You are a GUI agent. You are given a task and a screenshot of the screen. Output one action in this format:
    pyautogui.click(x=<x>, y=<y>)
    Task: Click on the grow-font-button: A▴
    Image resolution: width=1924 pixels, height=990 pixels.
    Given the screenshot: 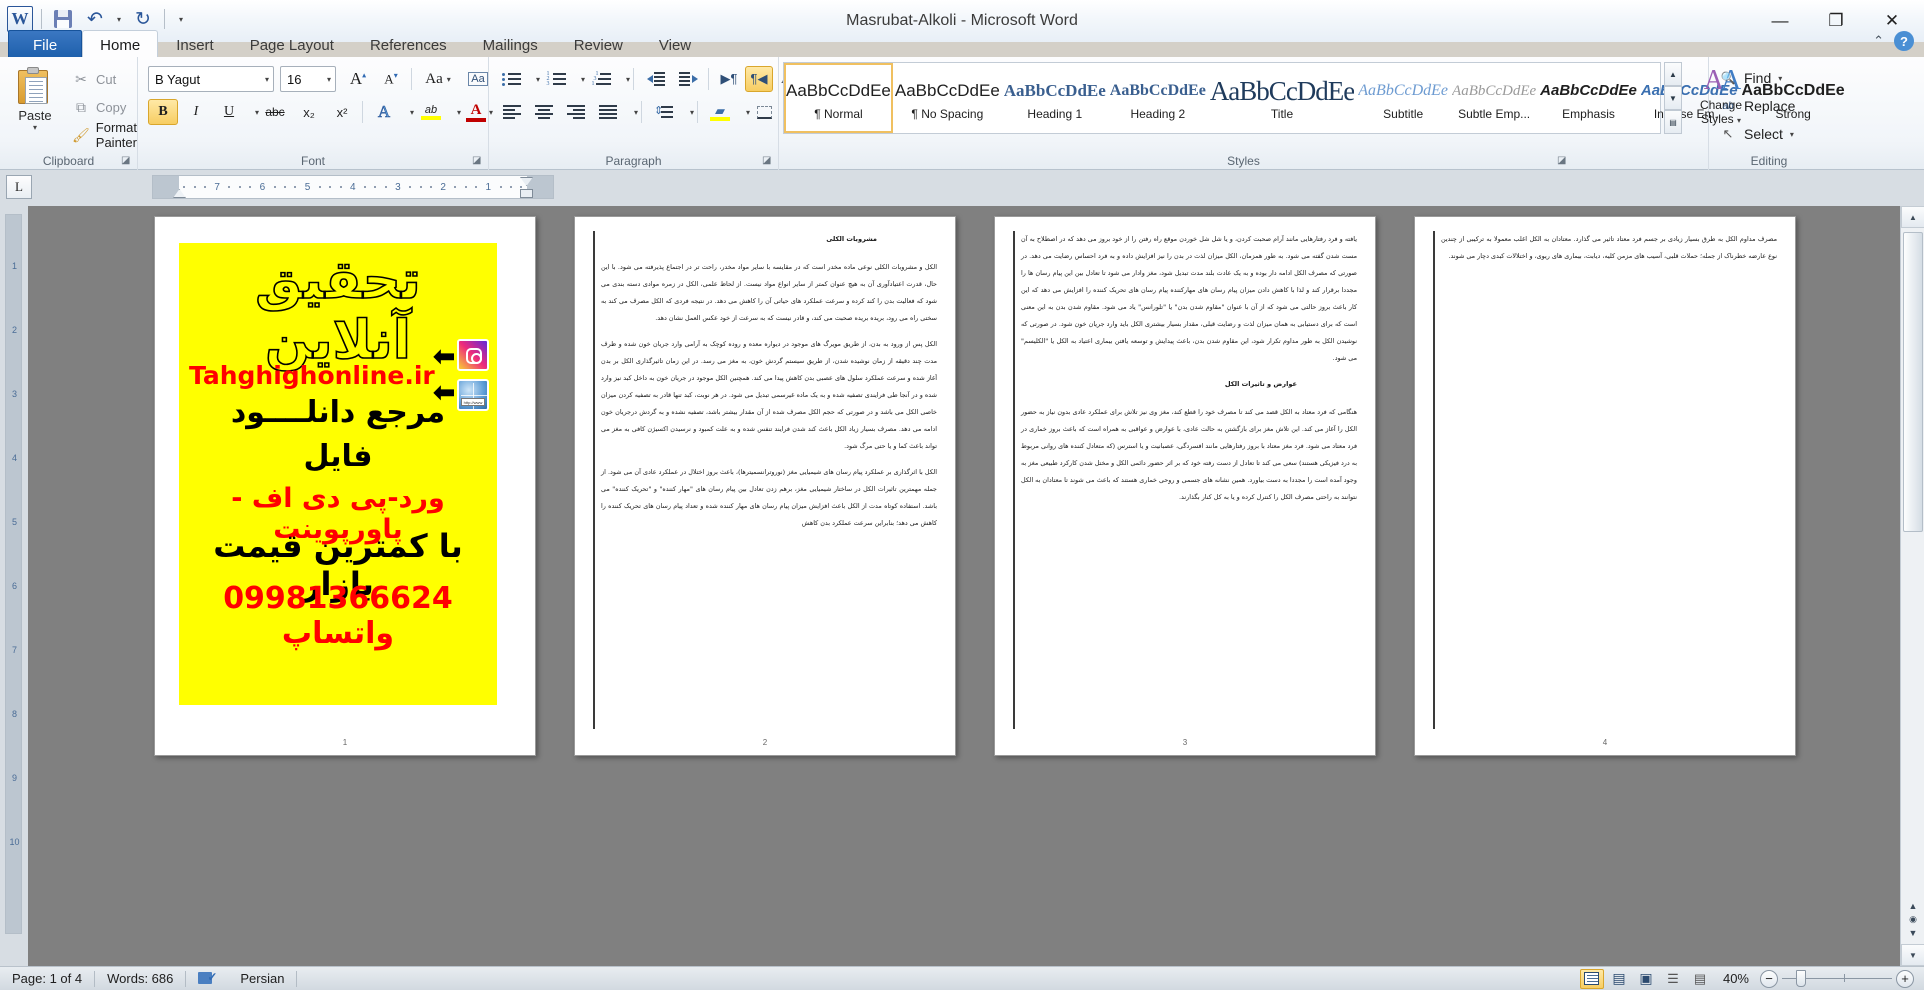 What is the action you would take?
    pyautogui.click(x=358, y=79)
    